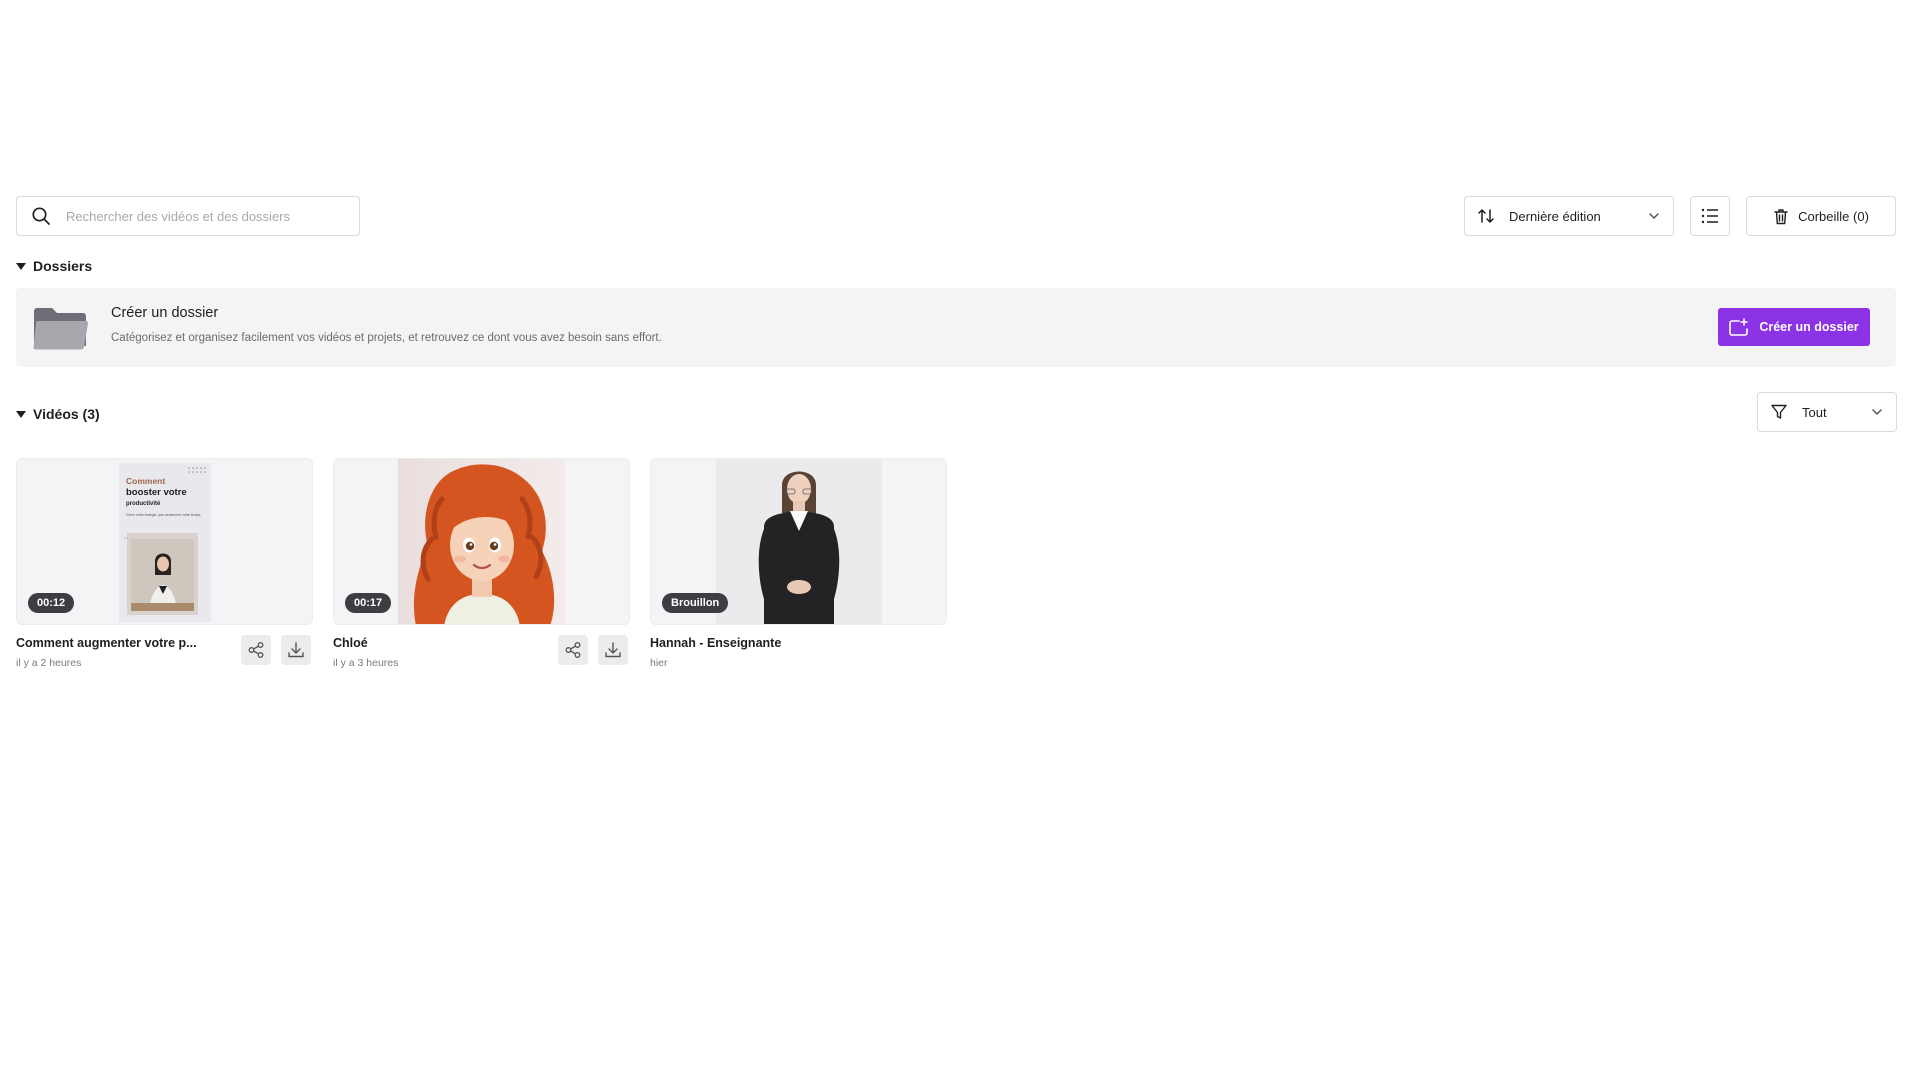  I want to click on video-thumbnail: Brouillon, so click(798, 541).